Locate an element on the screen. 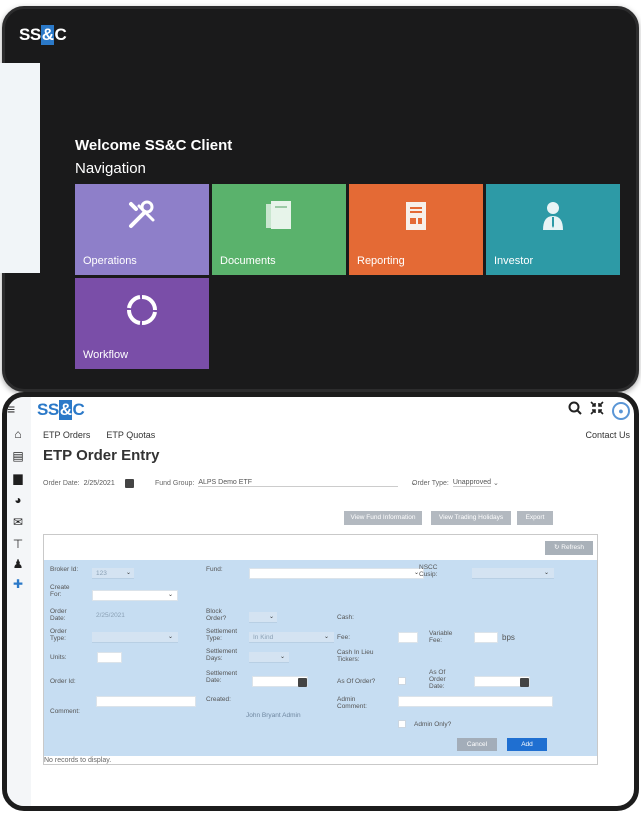  fund-group-group: Fund Group: ALPS Demo ETF ⌄ is located at coordinates (285, 483).